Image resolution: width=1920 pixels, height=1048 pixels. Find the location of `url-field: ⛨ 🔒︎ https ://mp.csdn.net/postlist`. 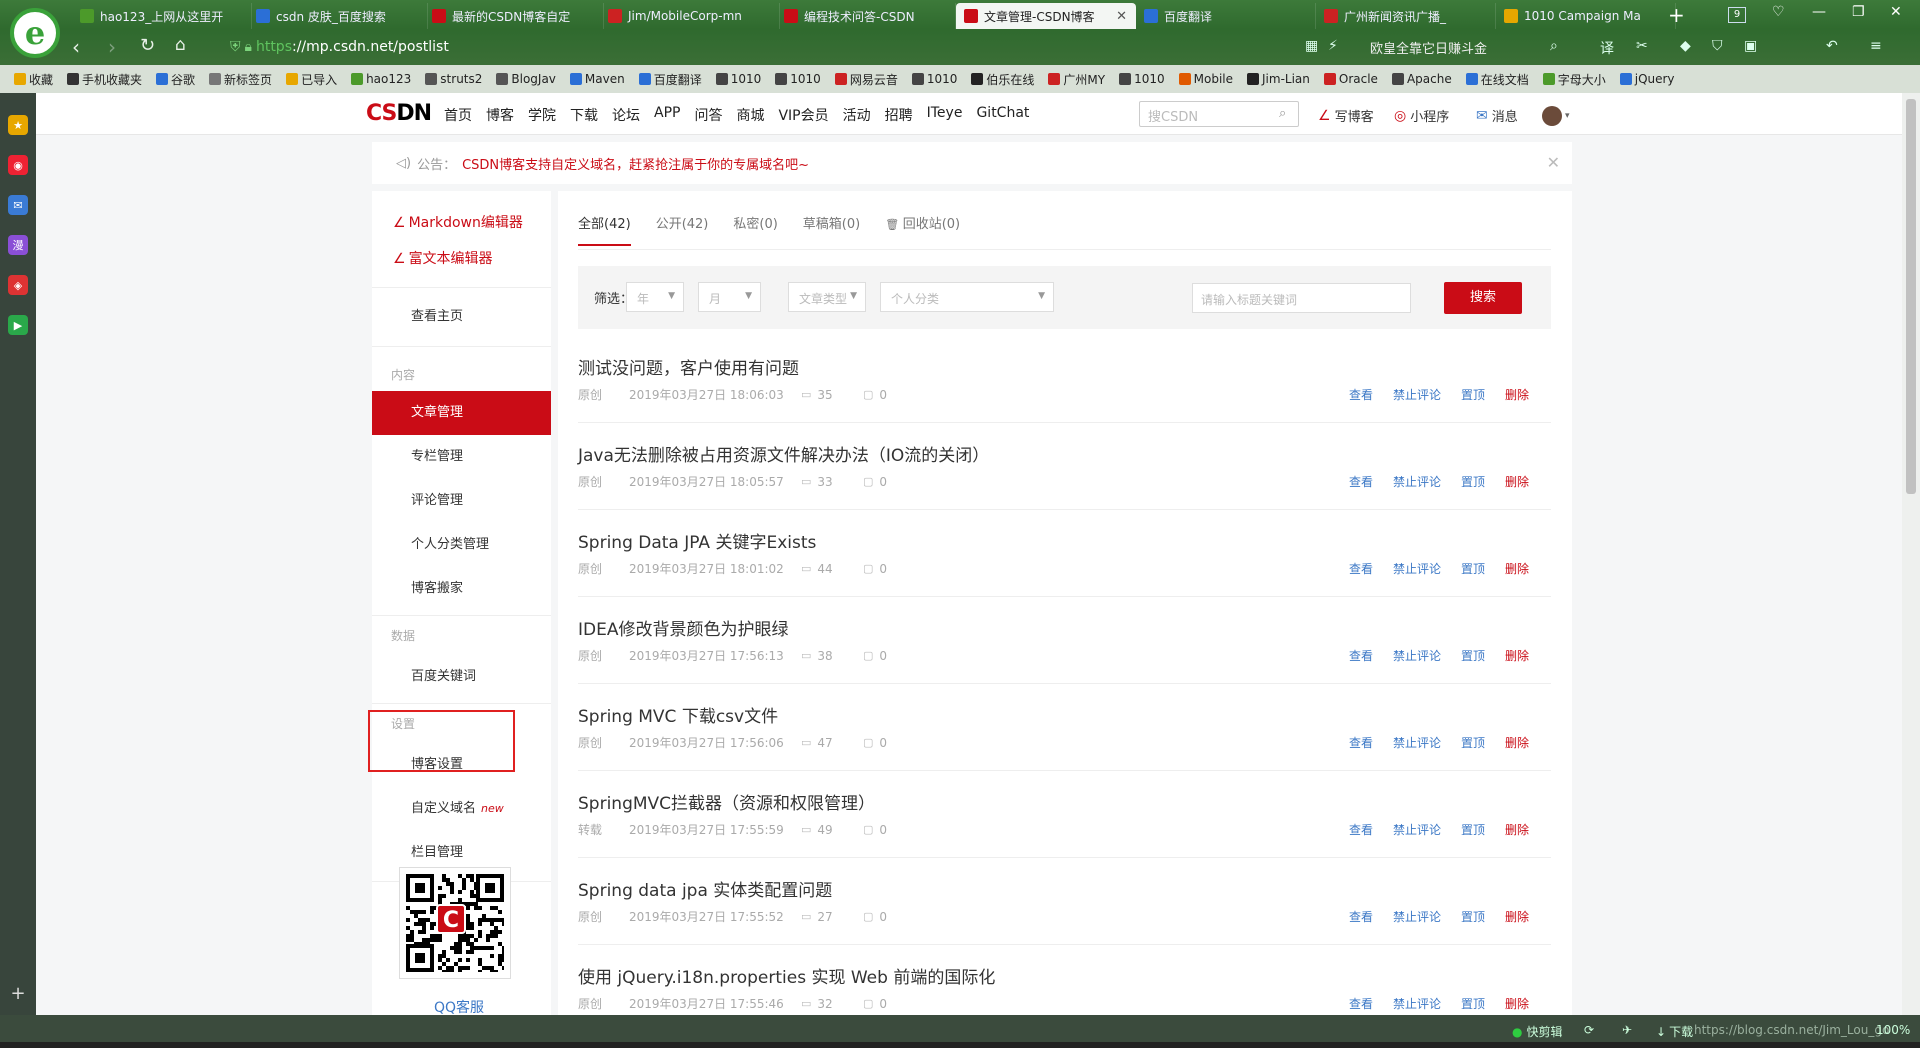

url-field: ⛨ 🔒︎ https ://mp.csdn.net/postlist is located at coordinates (785, 47).